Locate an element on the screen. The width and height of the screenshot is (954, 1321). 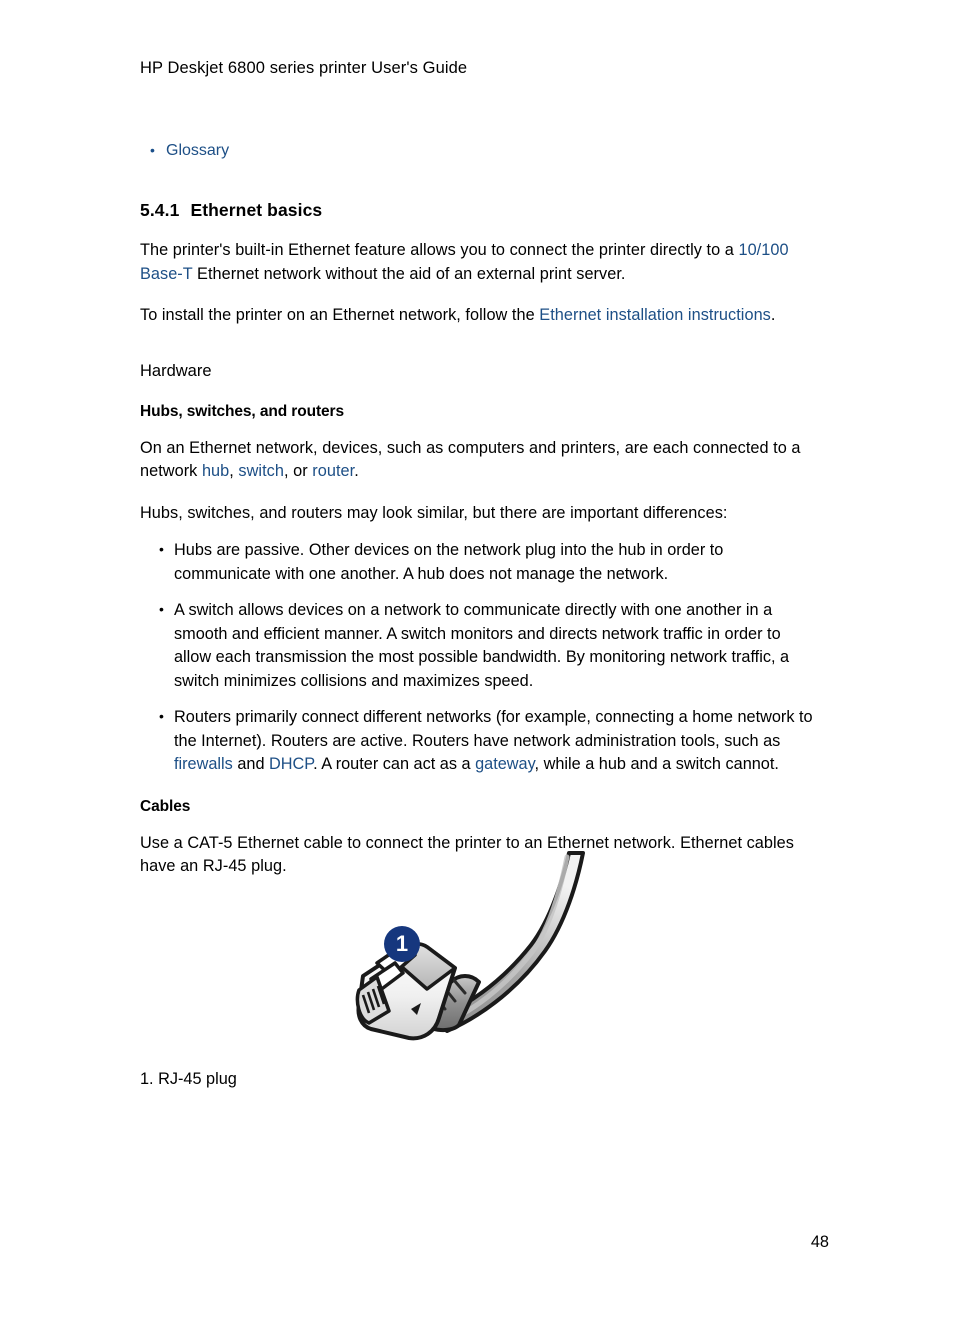
related-links-list: Glossary is located at coordinates (480, 150).